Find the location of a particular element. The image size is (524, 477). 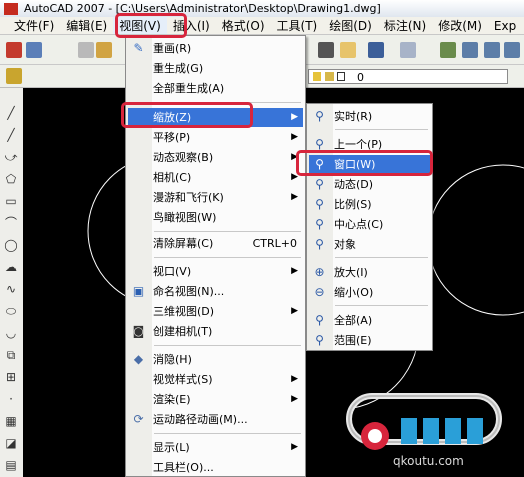

polygon-icon: ⬠ is located at coordinates (11, 179).